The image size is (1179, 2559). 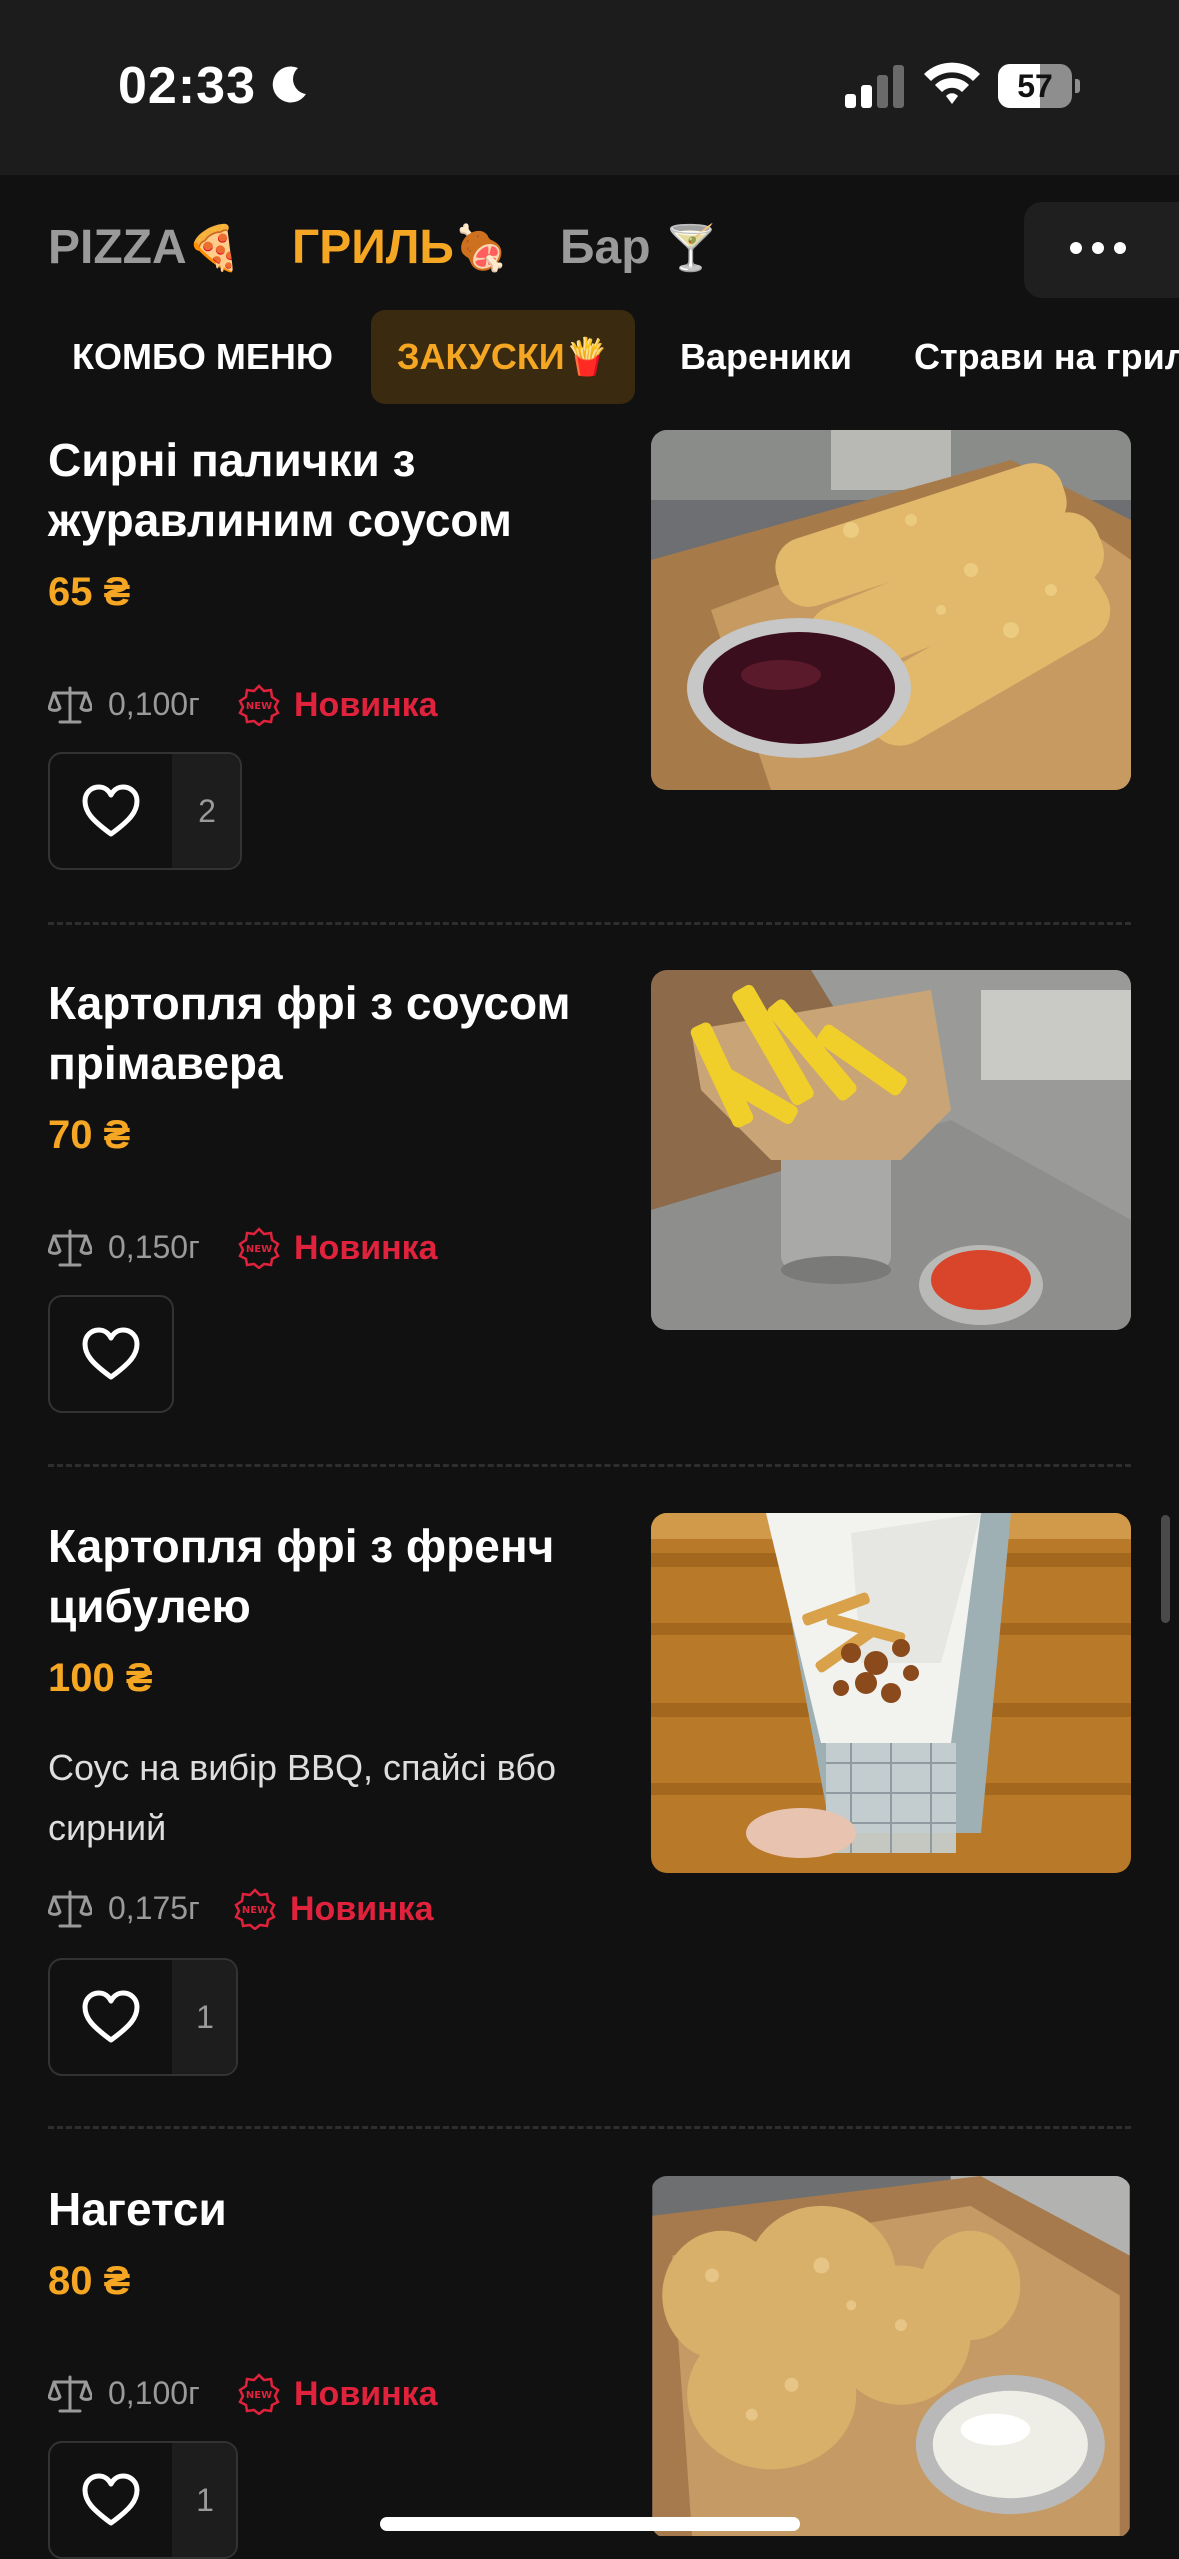 I want to click on tab-bar: Бар 🍸, so click(x=639, y=247).